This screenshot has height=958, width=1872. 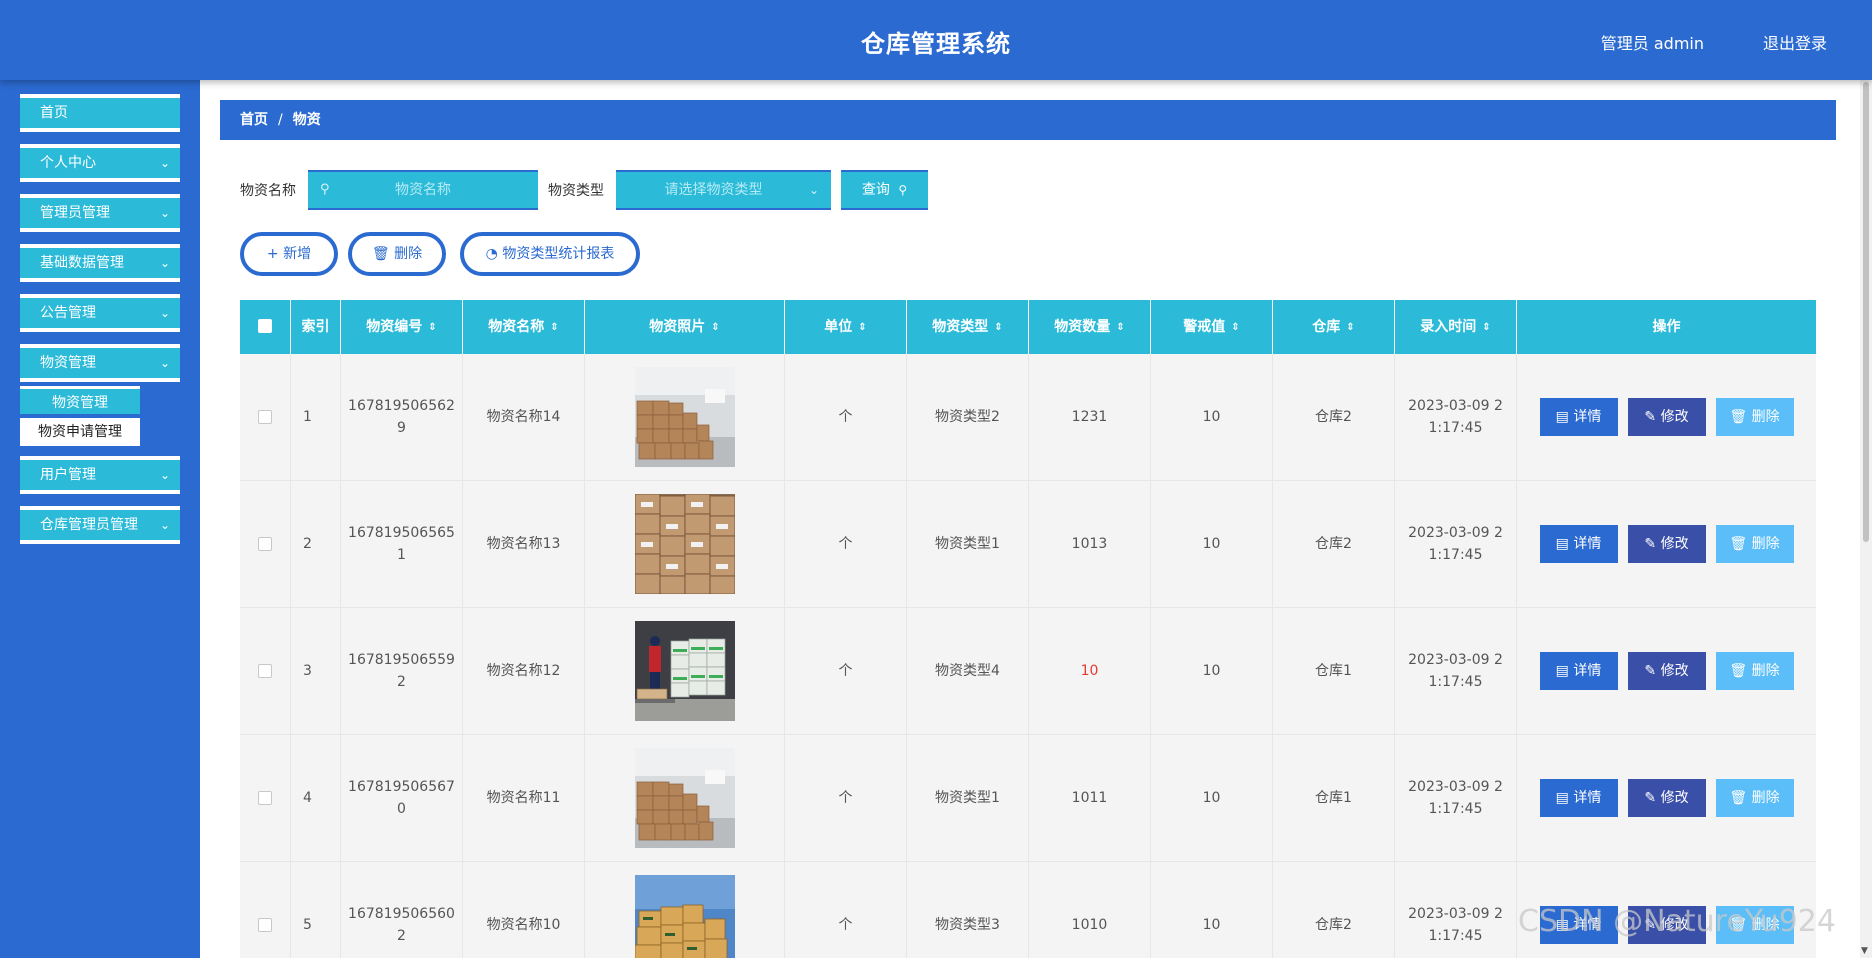 What do you see at coordinates (401, 327) in the screenshot?
I see `col-code: 物资编号 ⇕` at bounding box center [401, 327].